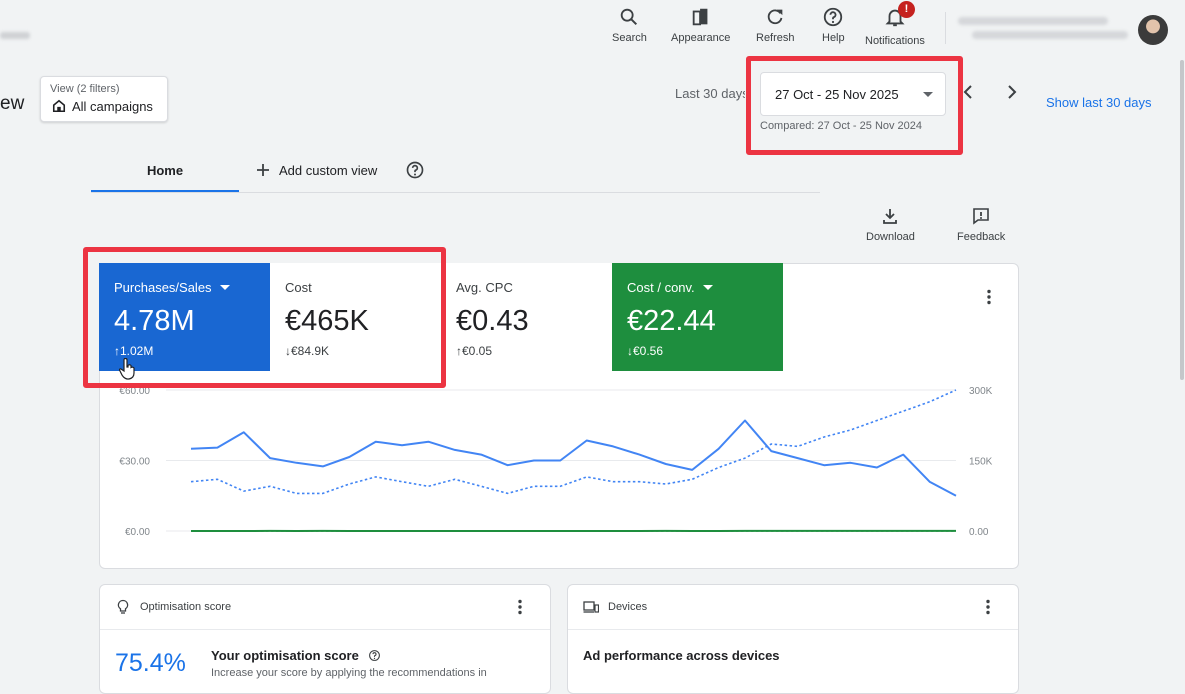 This screenshot has height=694, width=1185. I want to click on appearance-button: Appearance, so click(700, 25).